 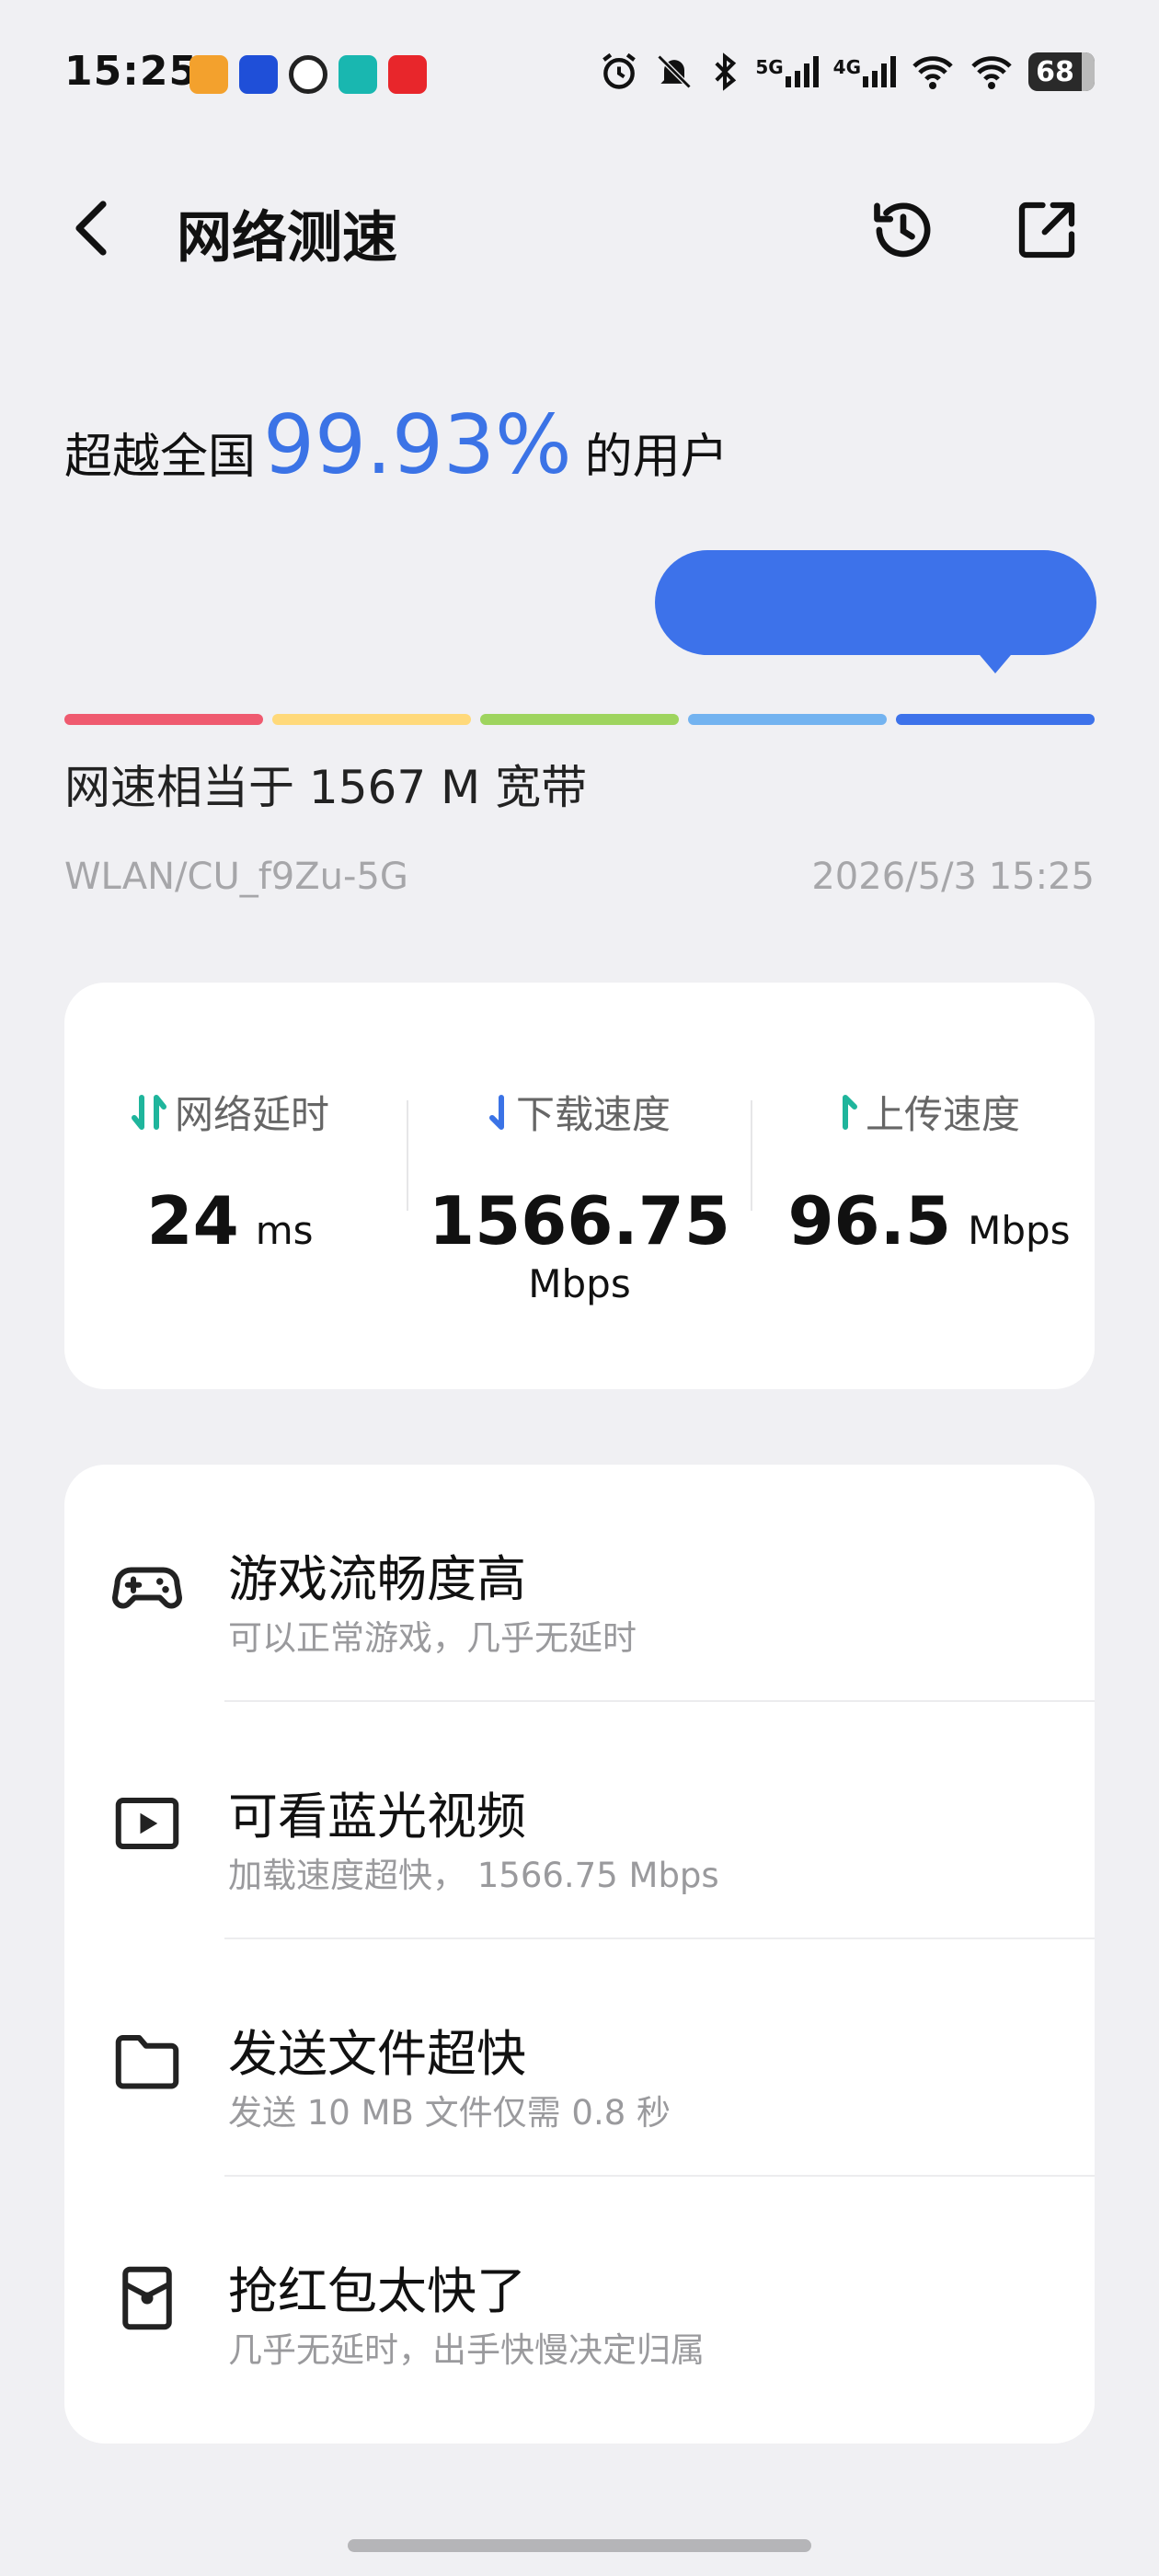 I want to click on feature-video: 可看蓝光视频 加载速度超快， 1566.75 Mbps, so click(x=579, y=1820).